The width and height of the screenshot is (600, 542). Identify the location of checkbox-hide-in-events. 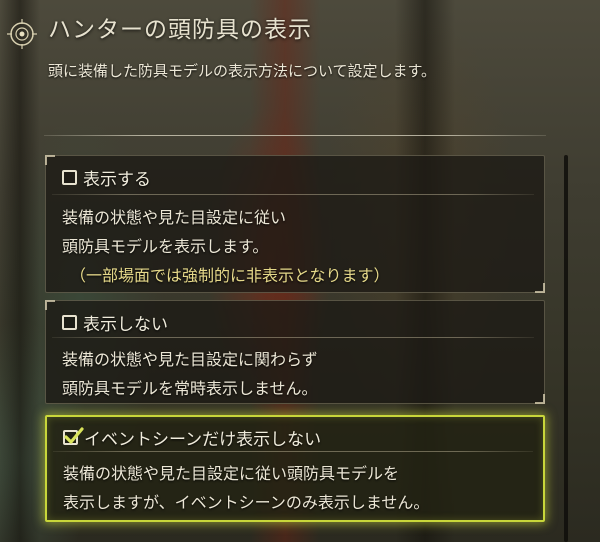
(73, 436).